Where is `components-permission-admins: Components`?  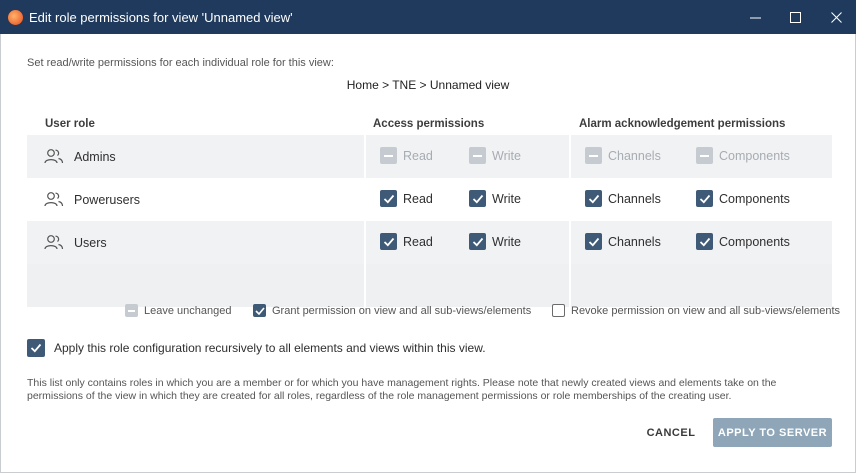 components-permission-admins: Components is located at coordinates (743, 155).